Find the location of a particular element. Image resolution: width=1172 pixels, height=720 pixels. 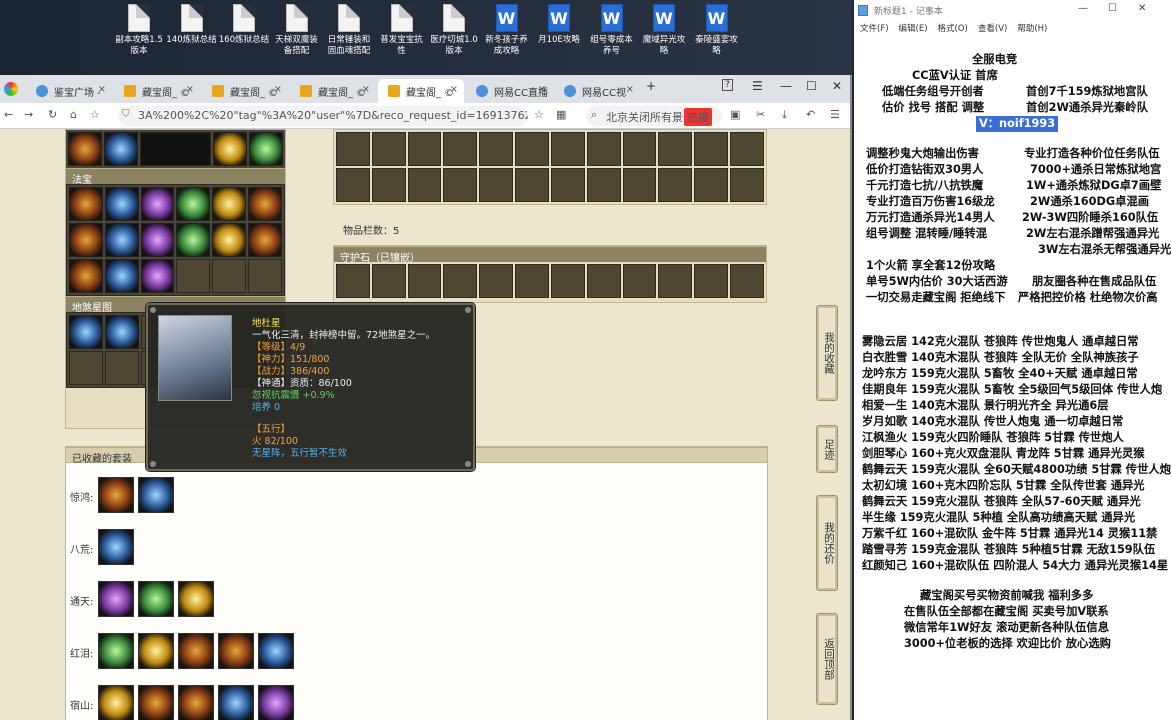

undo-icon: ↶ is located at coordinates (810, 114).